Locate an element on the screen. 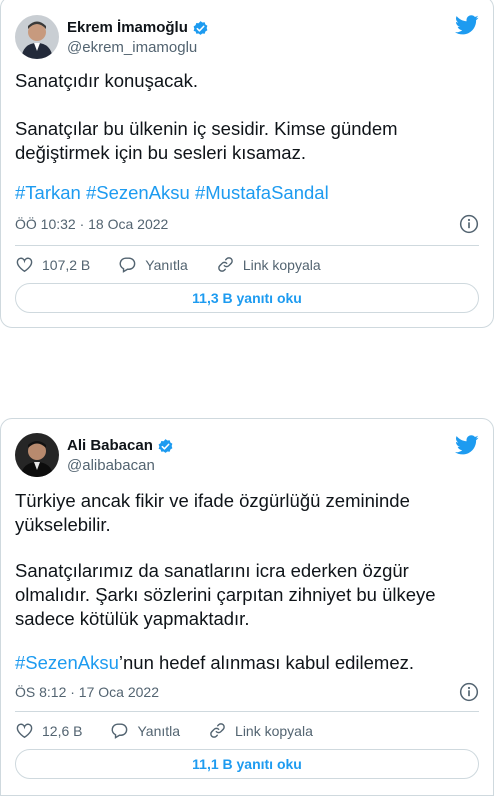 The width and height of the screenshot is (496, 796). tweet-text: Sanatçıdır konuşacak. is located at coordinates (107, 80).